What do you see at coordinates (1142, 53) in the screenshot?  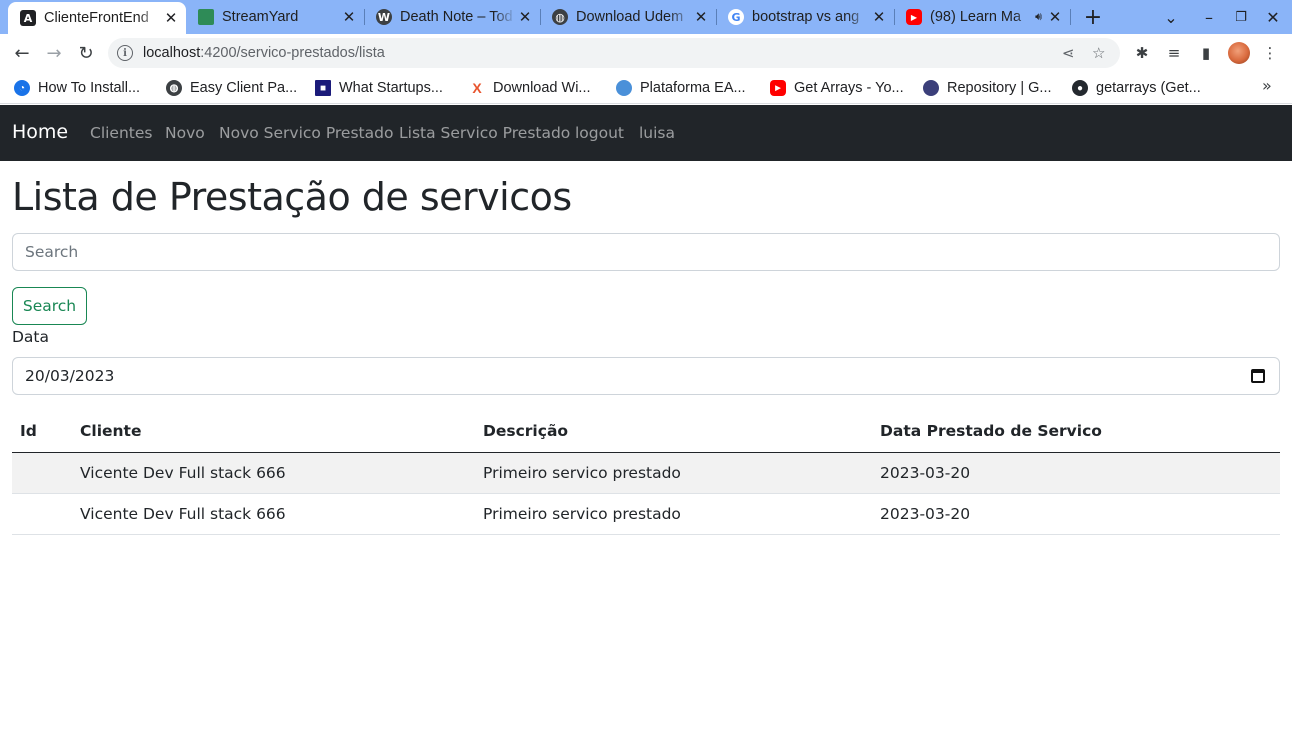 I see `extensions-puzzle-icon: ✱` at bounding box center [1142, 53].